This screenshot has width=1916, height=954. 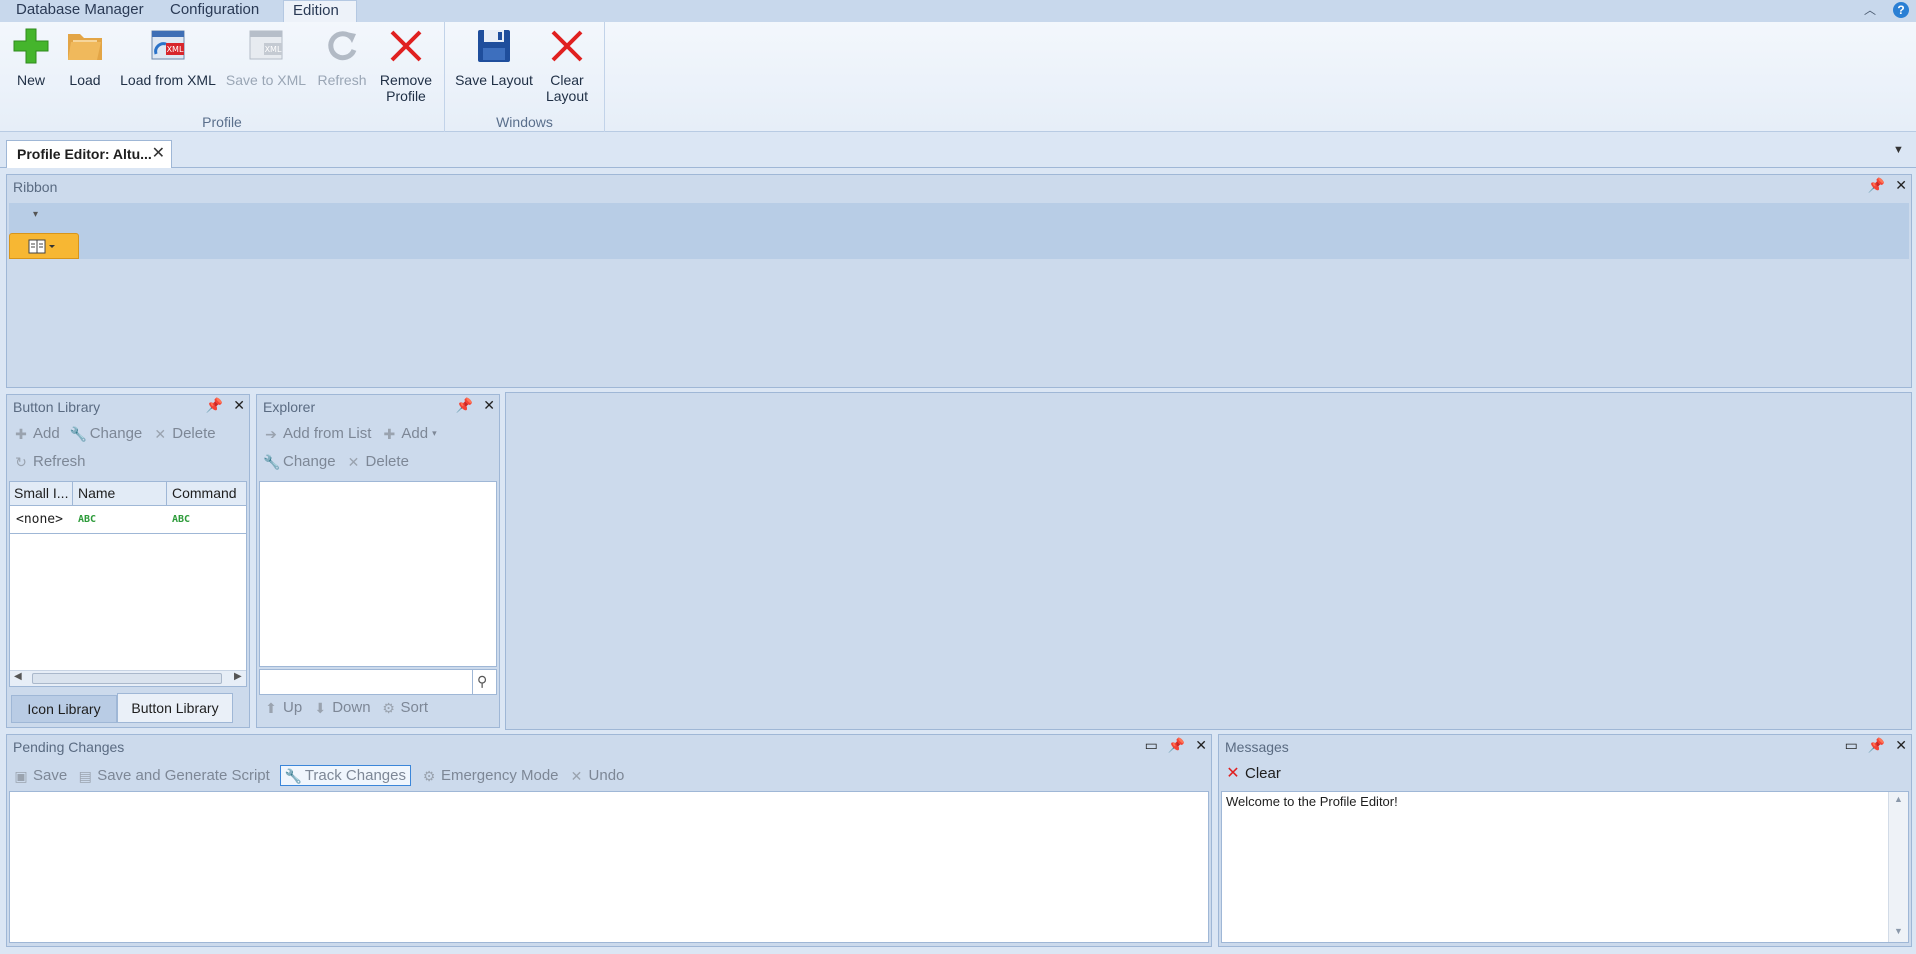 I want to click on clear-layout-label-1: Clear, so click(x=567, y=80).